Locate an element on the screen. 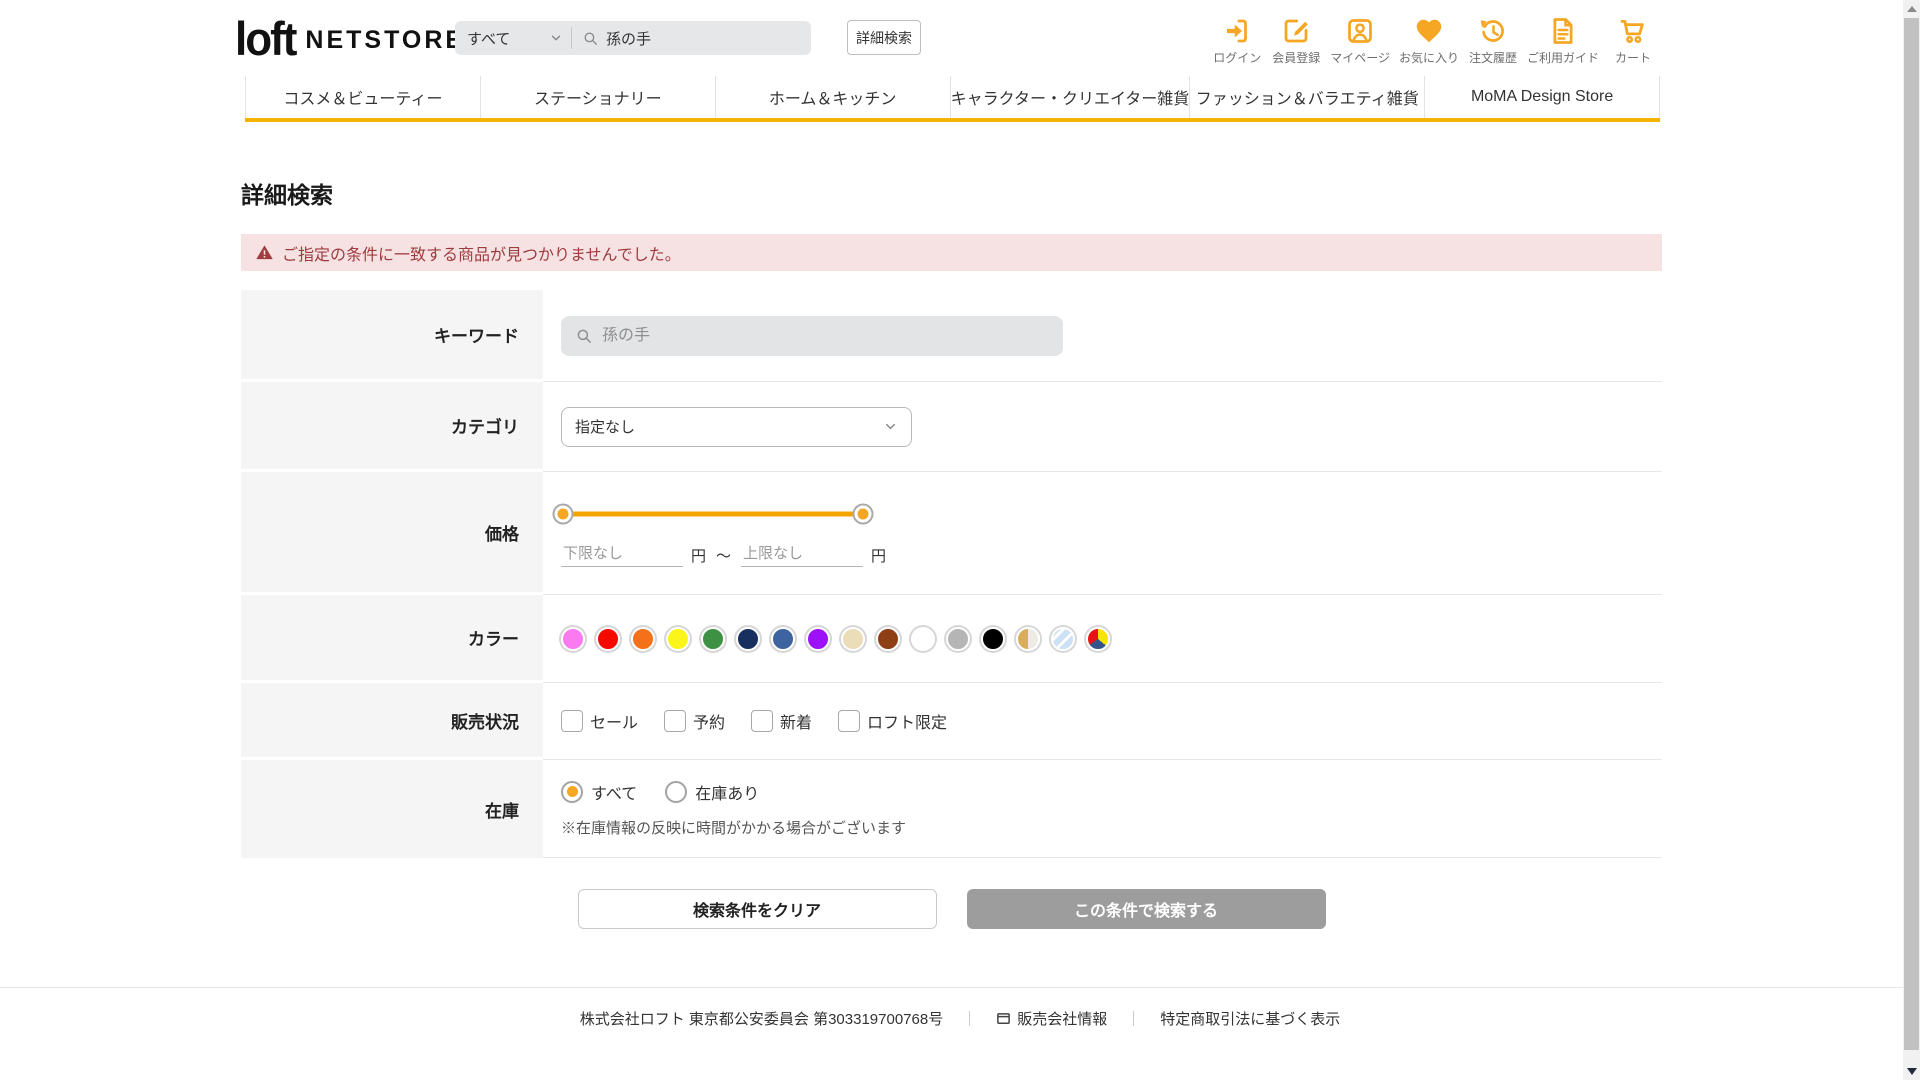 The height and width of the screenshot is (1080, 1920). footer-legal-label: 特定商取引法に基づく表示 is located at coordinates (1250, 1019).